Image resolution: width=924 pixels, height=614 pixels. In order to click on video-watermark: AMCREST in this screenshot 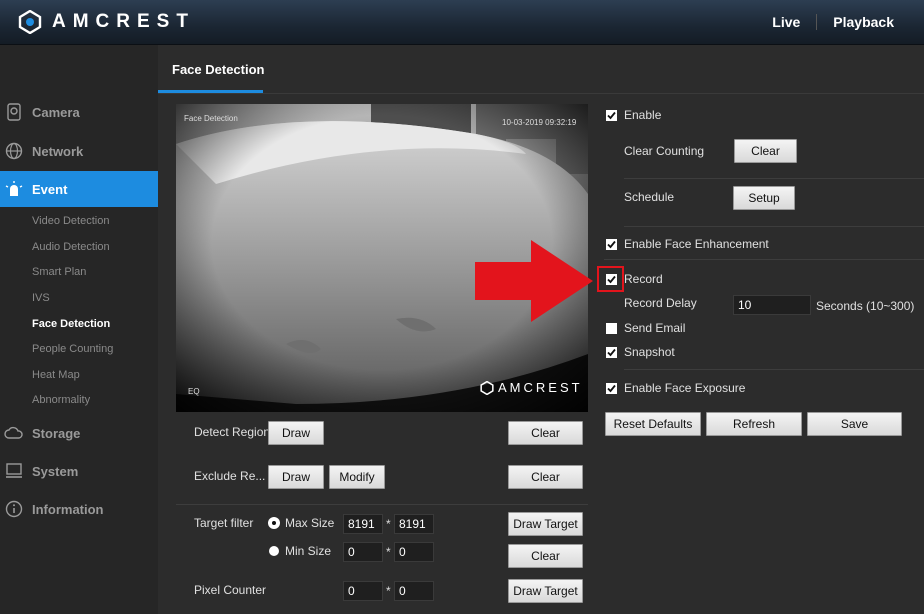, I will do `click(531, 387)`.